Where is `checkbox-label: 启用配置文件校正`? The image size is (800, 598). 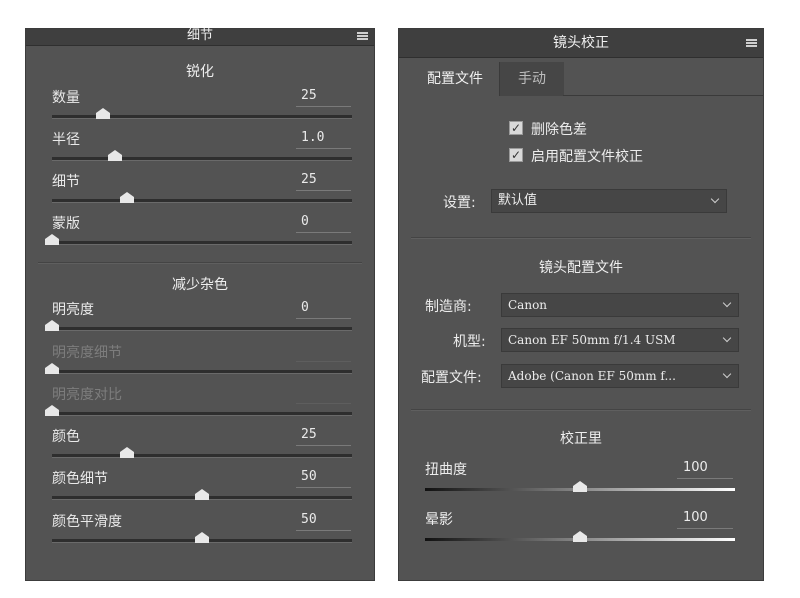 checkbox-label: 启用配置文件校正 is located at coordinates (587, 157).